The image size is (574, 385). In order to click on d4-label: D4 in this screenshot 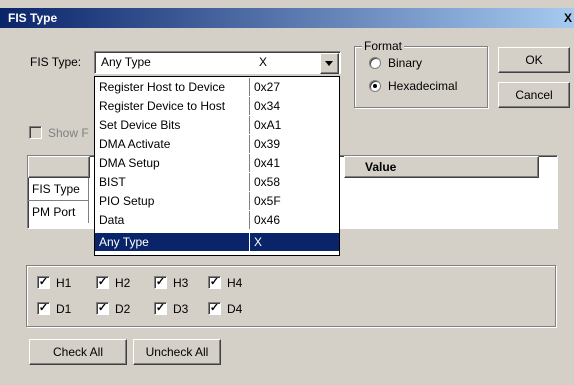, I will do `click(235, 309)`.